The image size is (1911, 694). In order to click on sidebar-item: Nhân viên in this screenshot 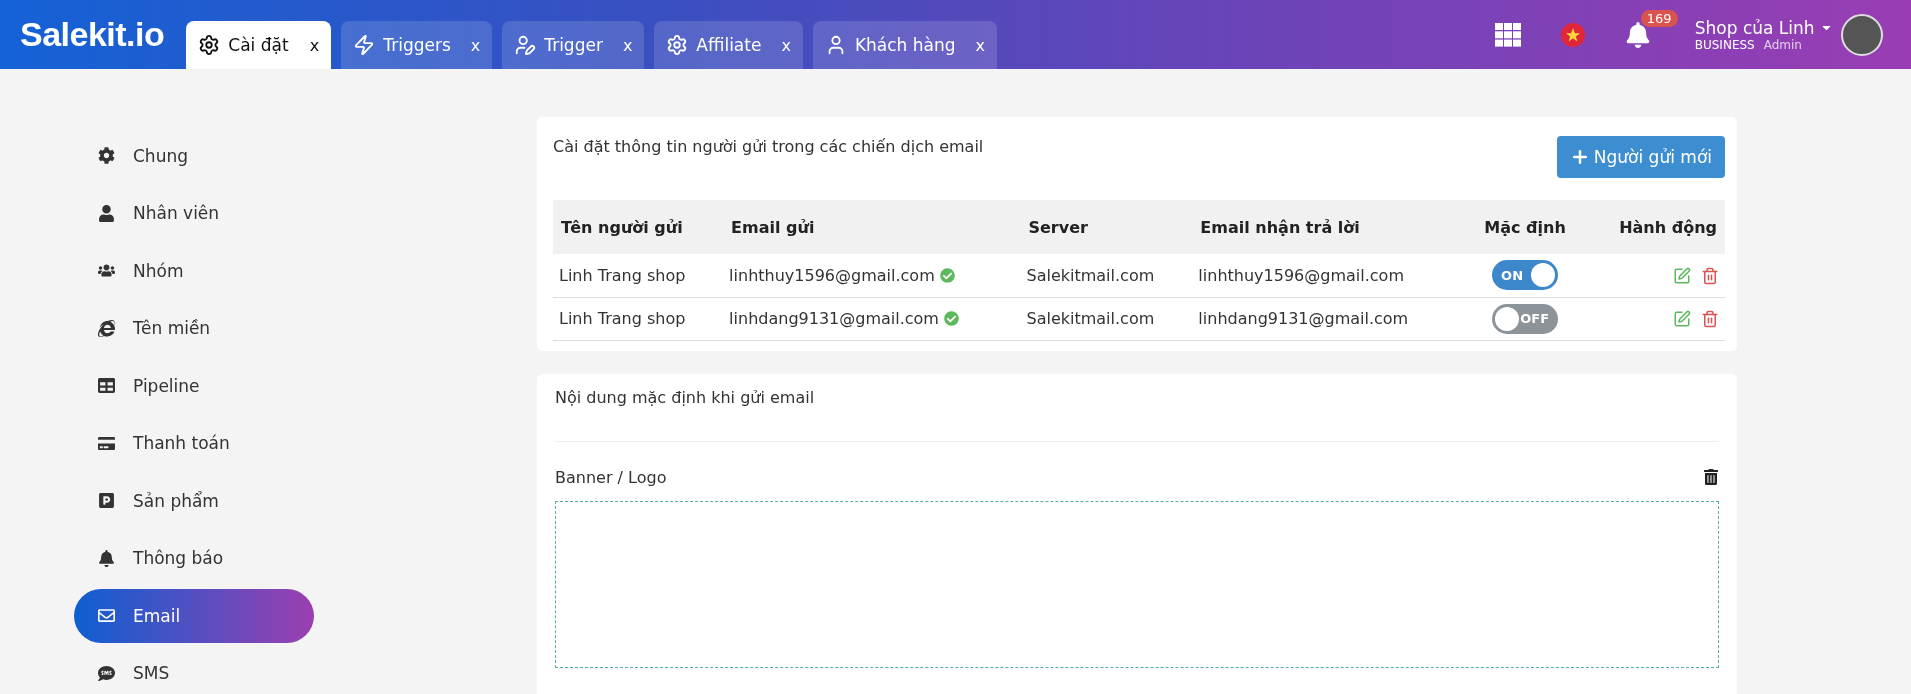, I will do `click(194, 213)`.